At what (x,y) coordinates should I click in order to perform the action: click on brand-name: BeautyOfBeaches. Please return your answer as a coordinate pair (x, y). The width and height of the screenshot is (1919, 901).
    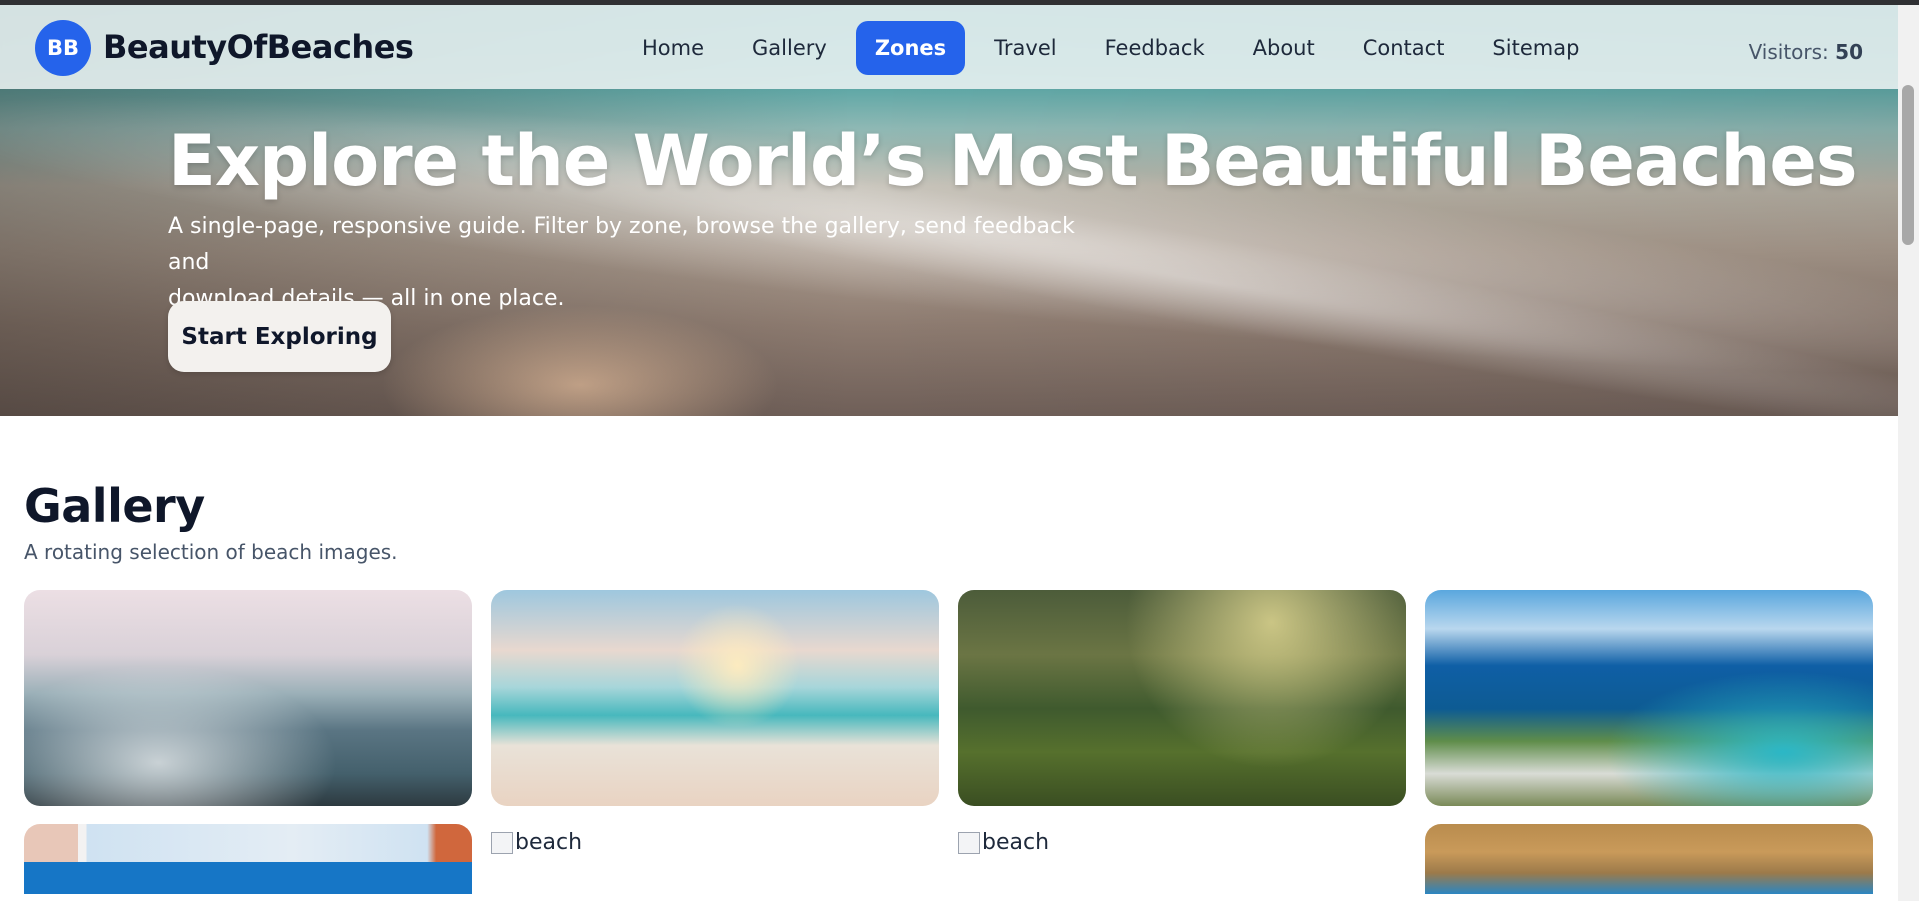
    Looking at the image, I should click on (258, 47).